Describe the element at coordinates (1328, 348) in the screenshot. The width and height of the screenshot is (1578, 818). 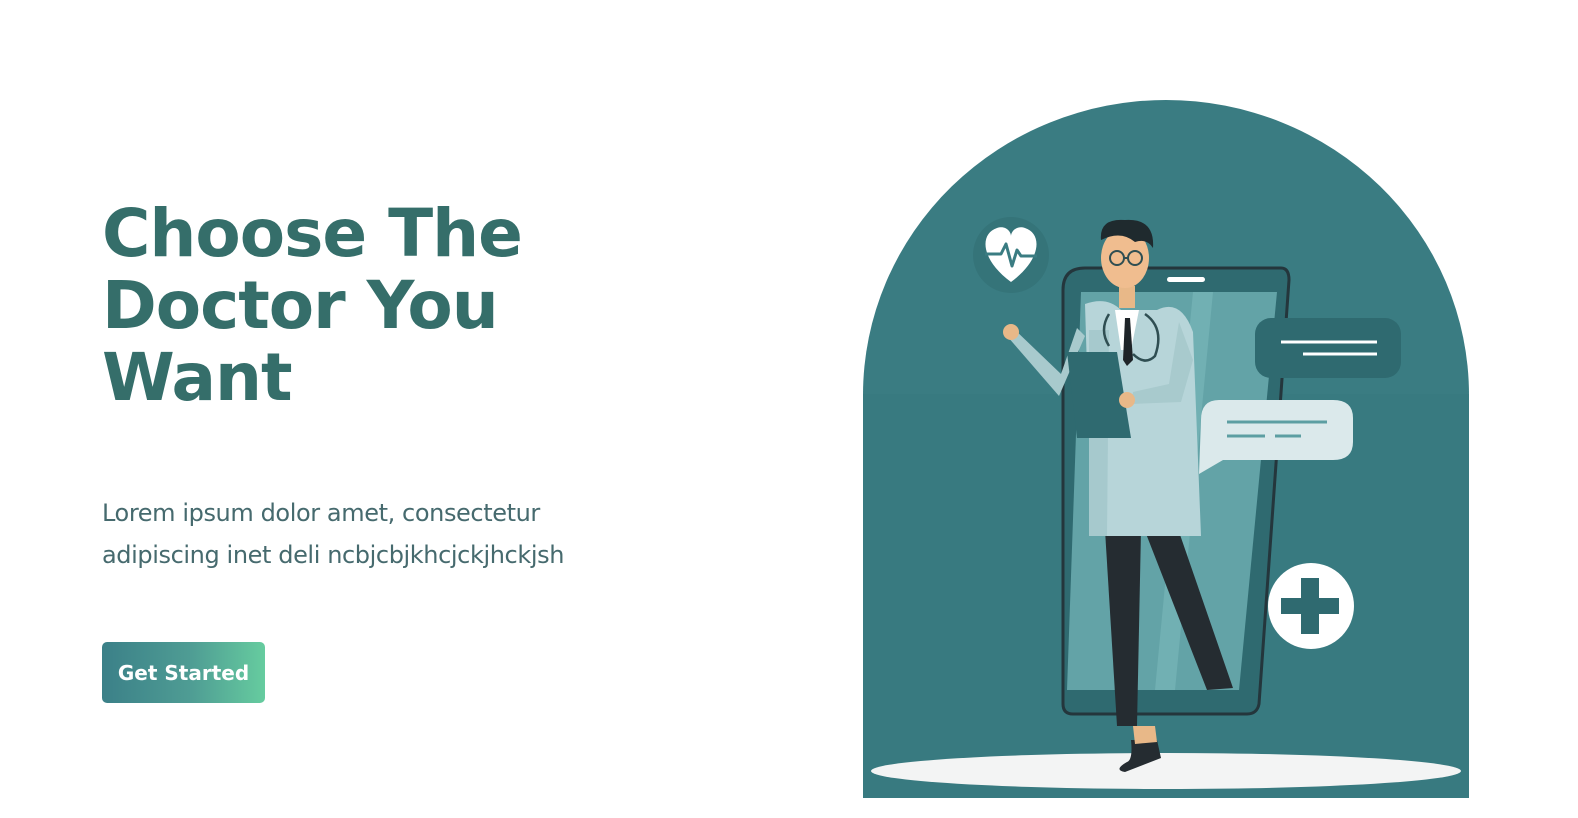
I see `message-bubble-icon` at that location.